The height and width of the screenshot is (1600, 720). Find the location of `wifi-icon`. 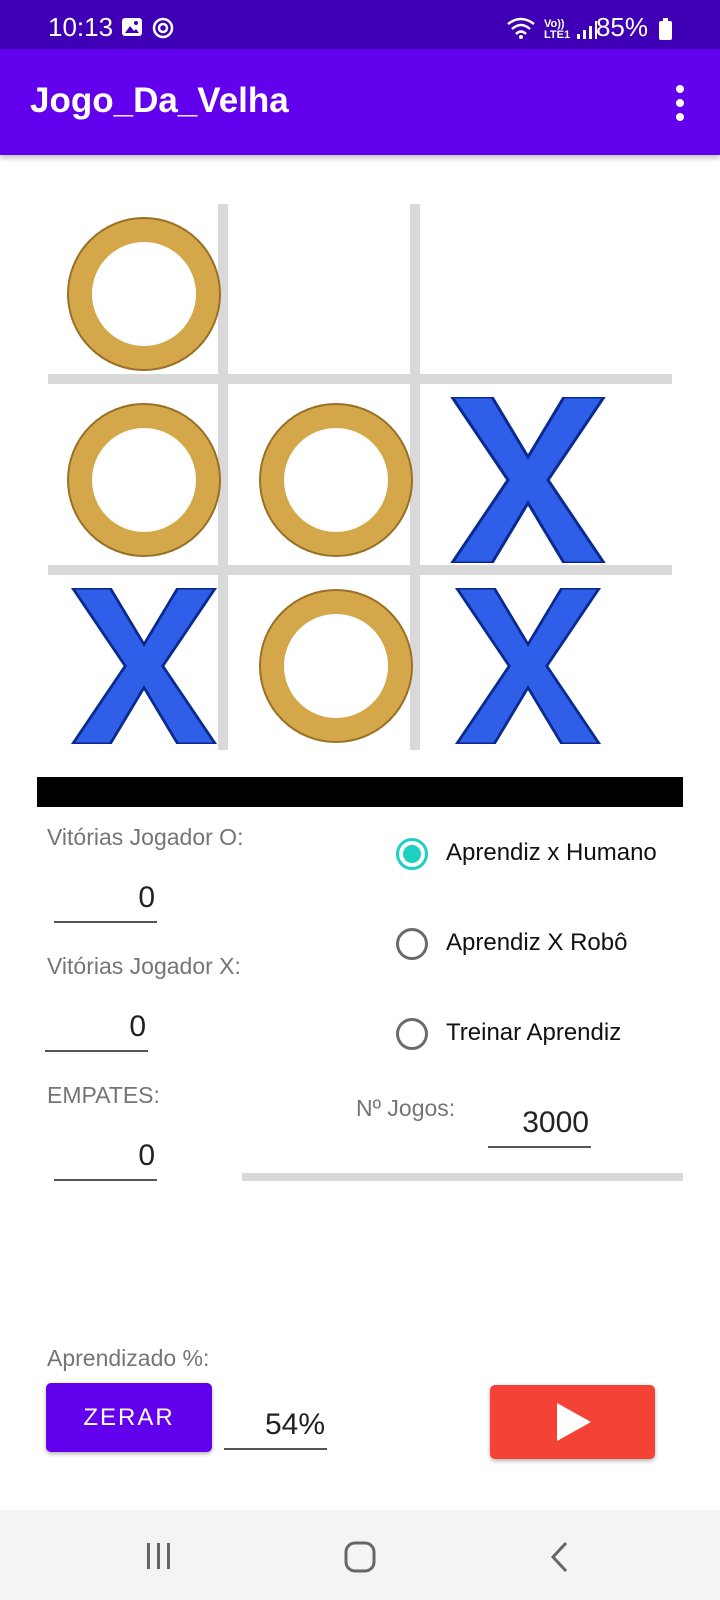

wifi-icon is located at coordinates (521, 28).